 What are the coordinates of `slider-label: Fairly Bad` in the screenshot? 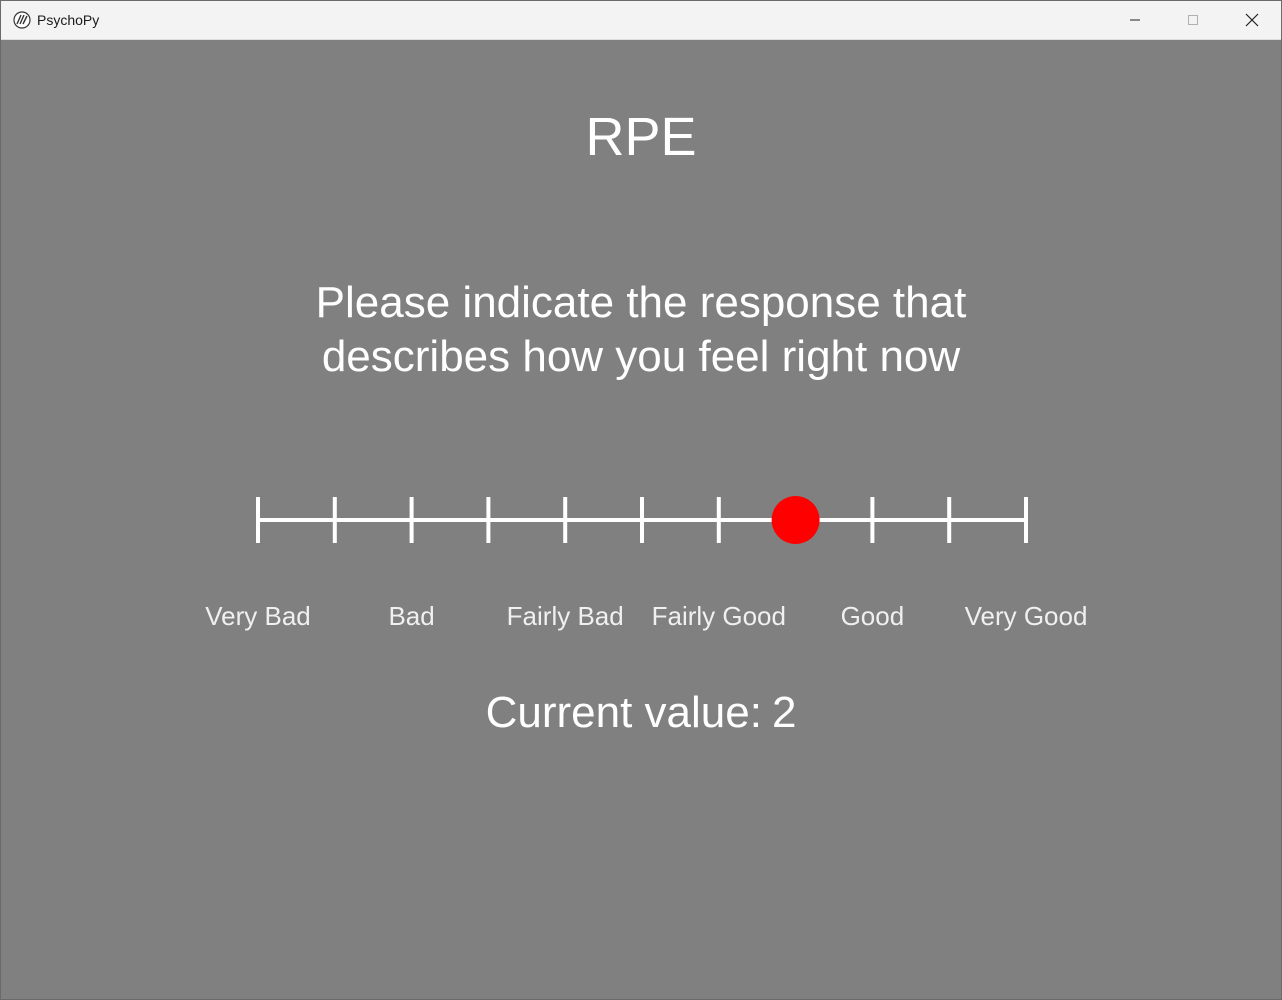 It's located at (565, 616).